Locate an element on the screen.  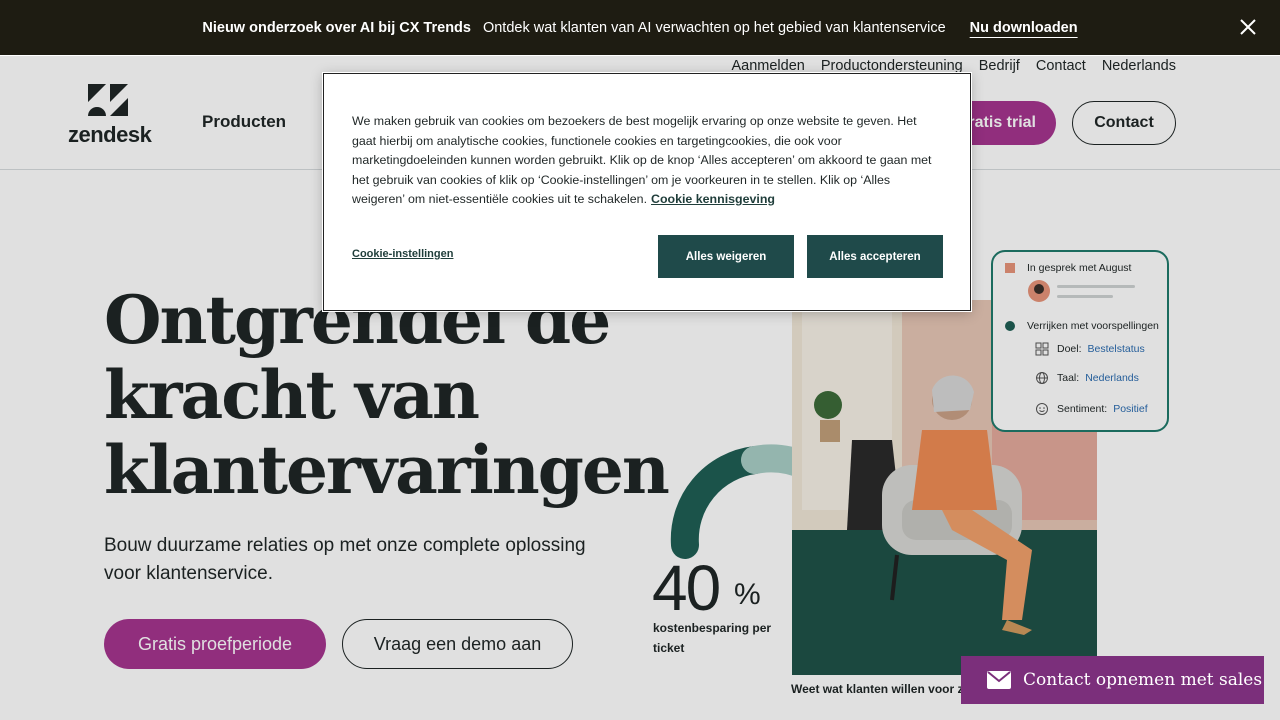
contact-sales-widget: Contact opnemen met sales is located at coordinates (1112, 680).